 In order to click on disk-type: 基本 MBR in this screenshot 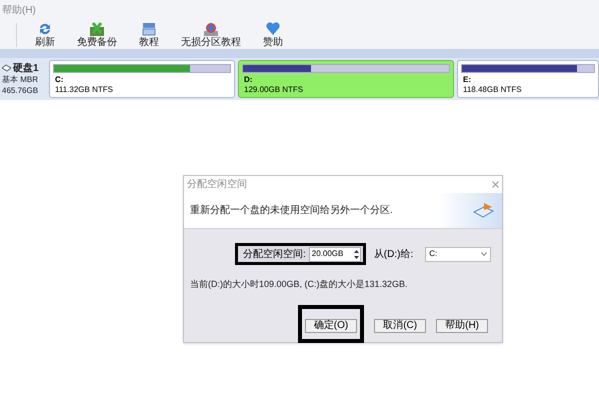, I will do `click(20, 79)`.